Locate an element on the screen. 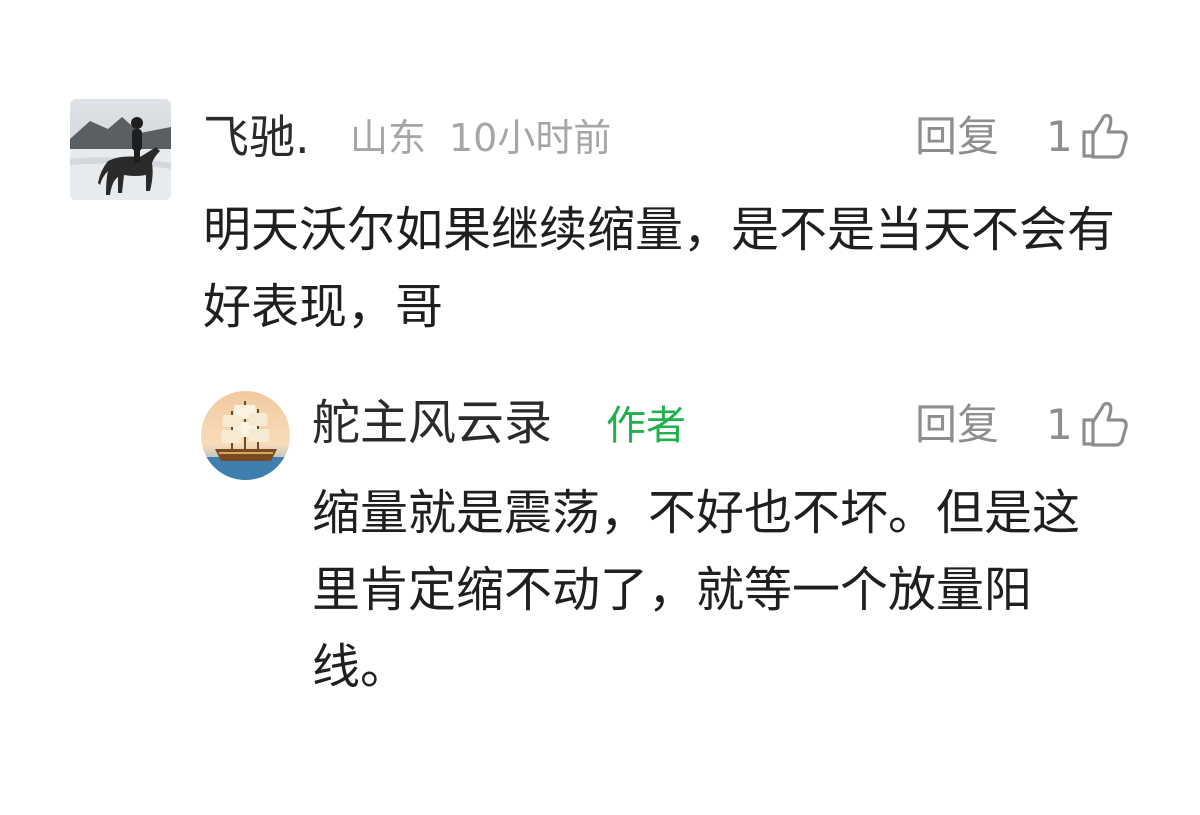  sailing-ship-avatar-icon is located at coordinates (245, 435).